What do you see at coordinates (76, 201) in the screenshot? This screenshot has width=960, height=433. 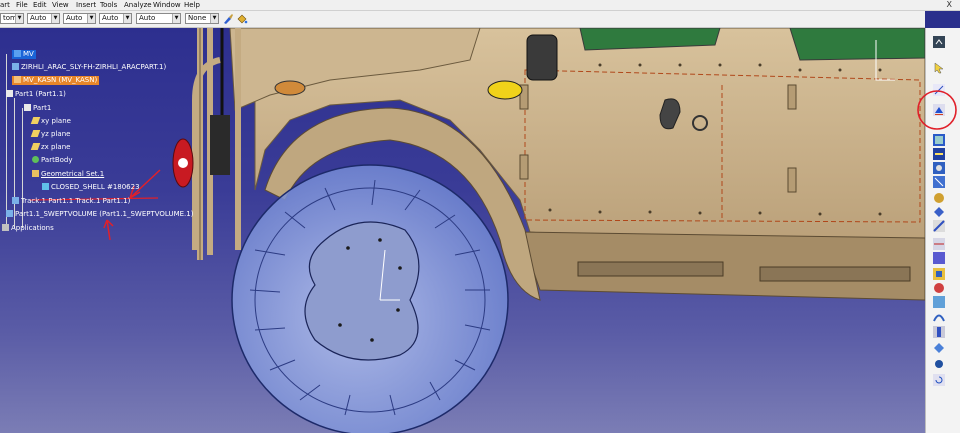 I see `tree-node-label: Track.1 Part1.1 Track.1 Part1.1)` at bounding box center [76, 201].